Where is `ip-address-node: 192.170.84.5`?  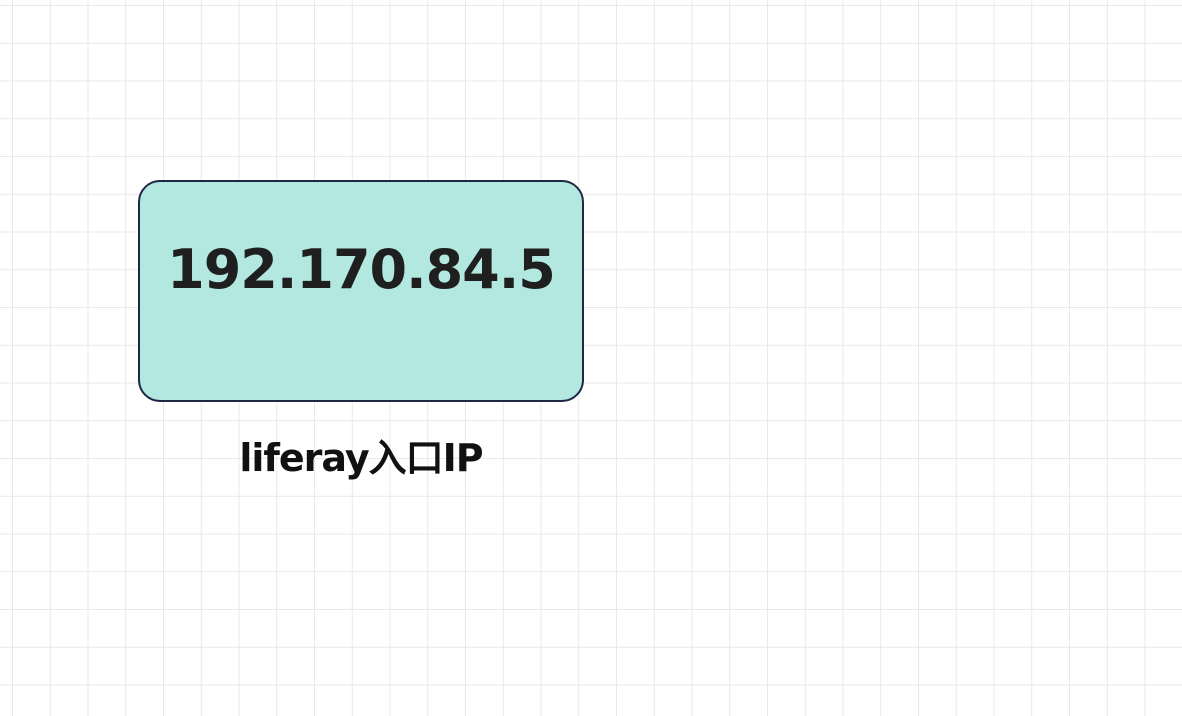
ip-address-node: 192.170.84.5 is located at coordinates (361, 291).